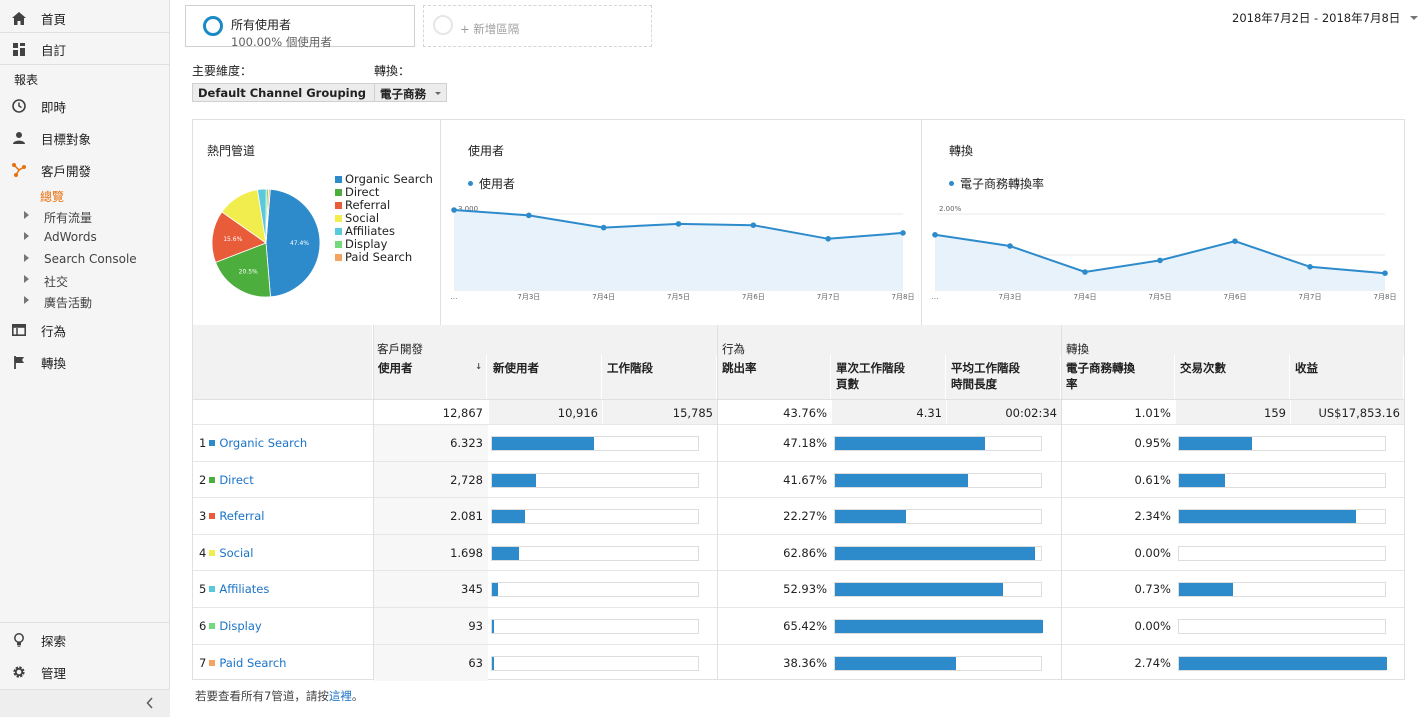 The height and width of the screenshot is (717, 1420). What do you see at coordinates (213, 26) in the screenshot?
I see `segment-circle-icon` at bounding box center [213, 26].